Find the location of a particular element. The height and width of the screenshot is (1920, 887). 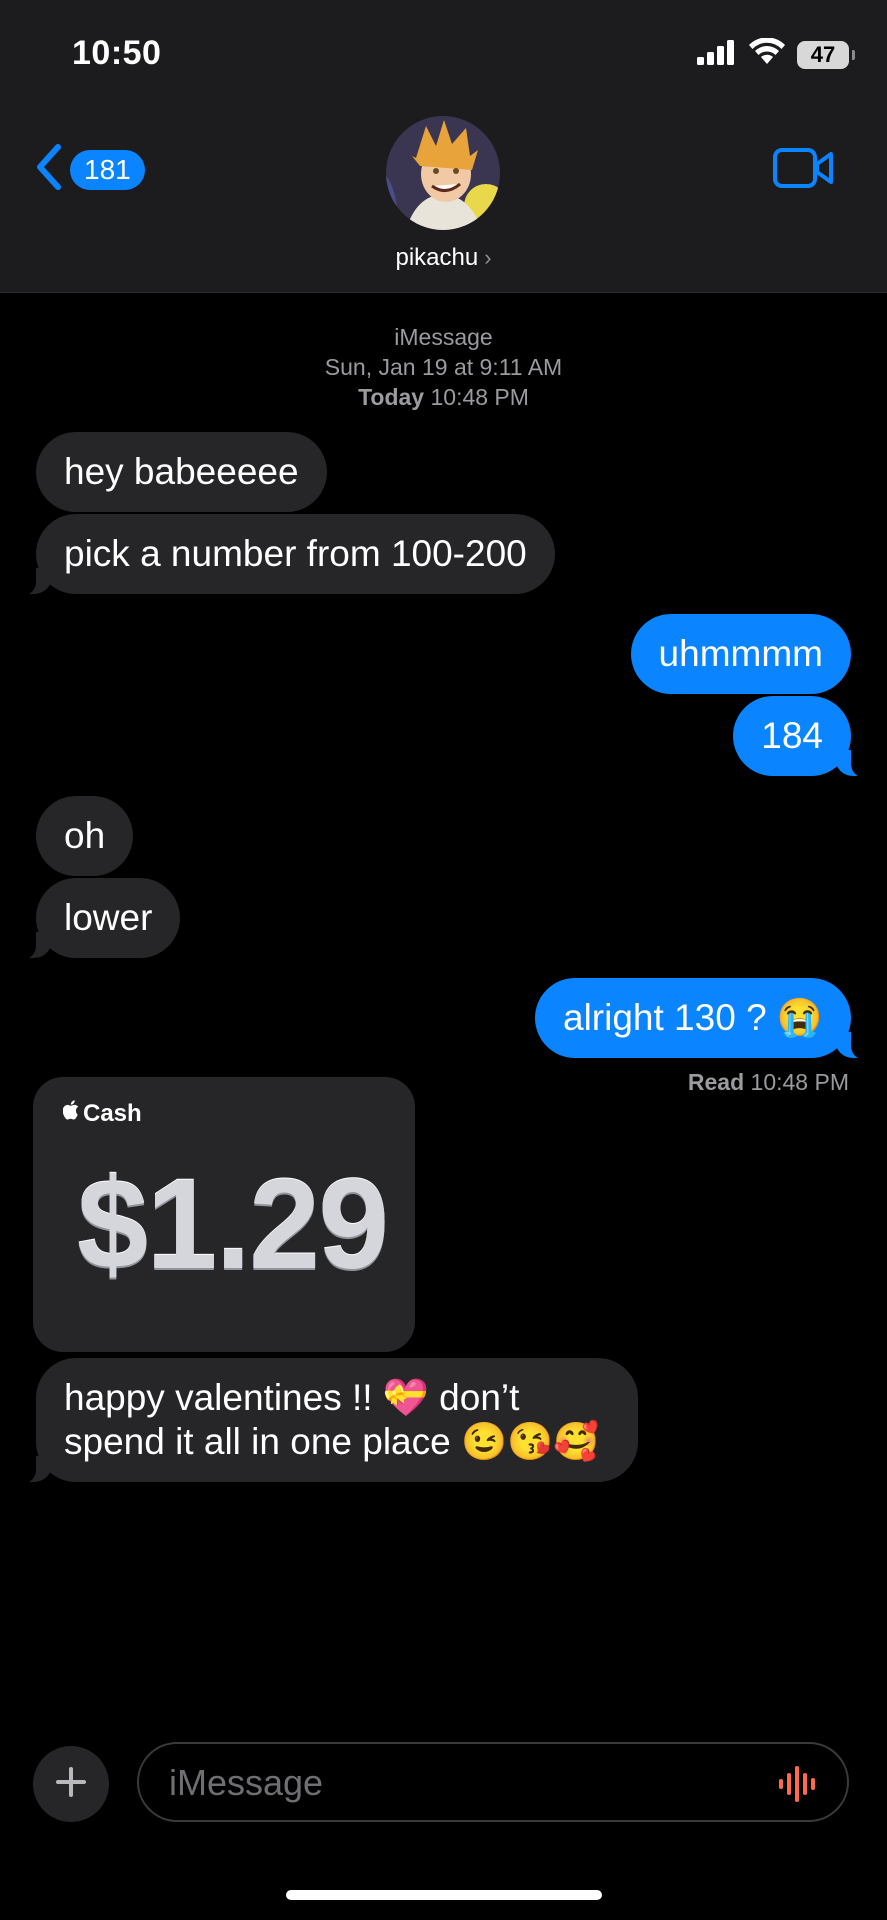

plus-button is located at coordinates (71, 1784).